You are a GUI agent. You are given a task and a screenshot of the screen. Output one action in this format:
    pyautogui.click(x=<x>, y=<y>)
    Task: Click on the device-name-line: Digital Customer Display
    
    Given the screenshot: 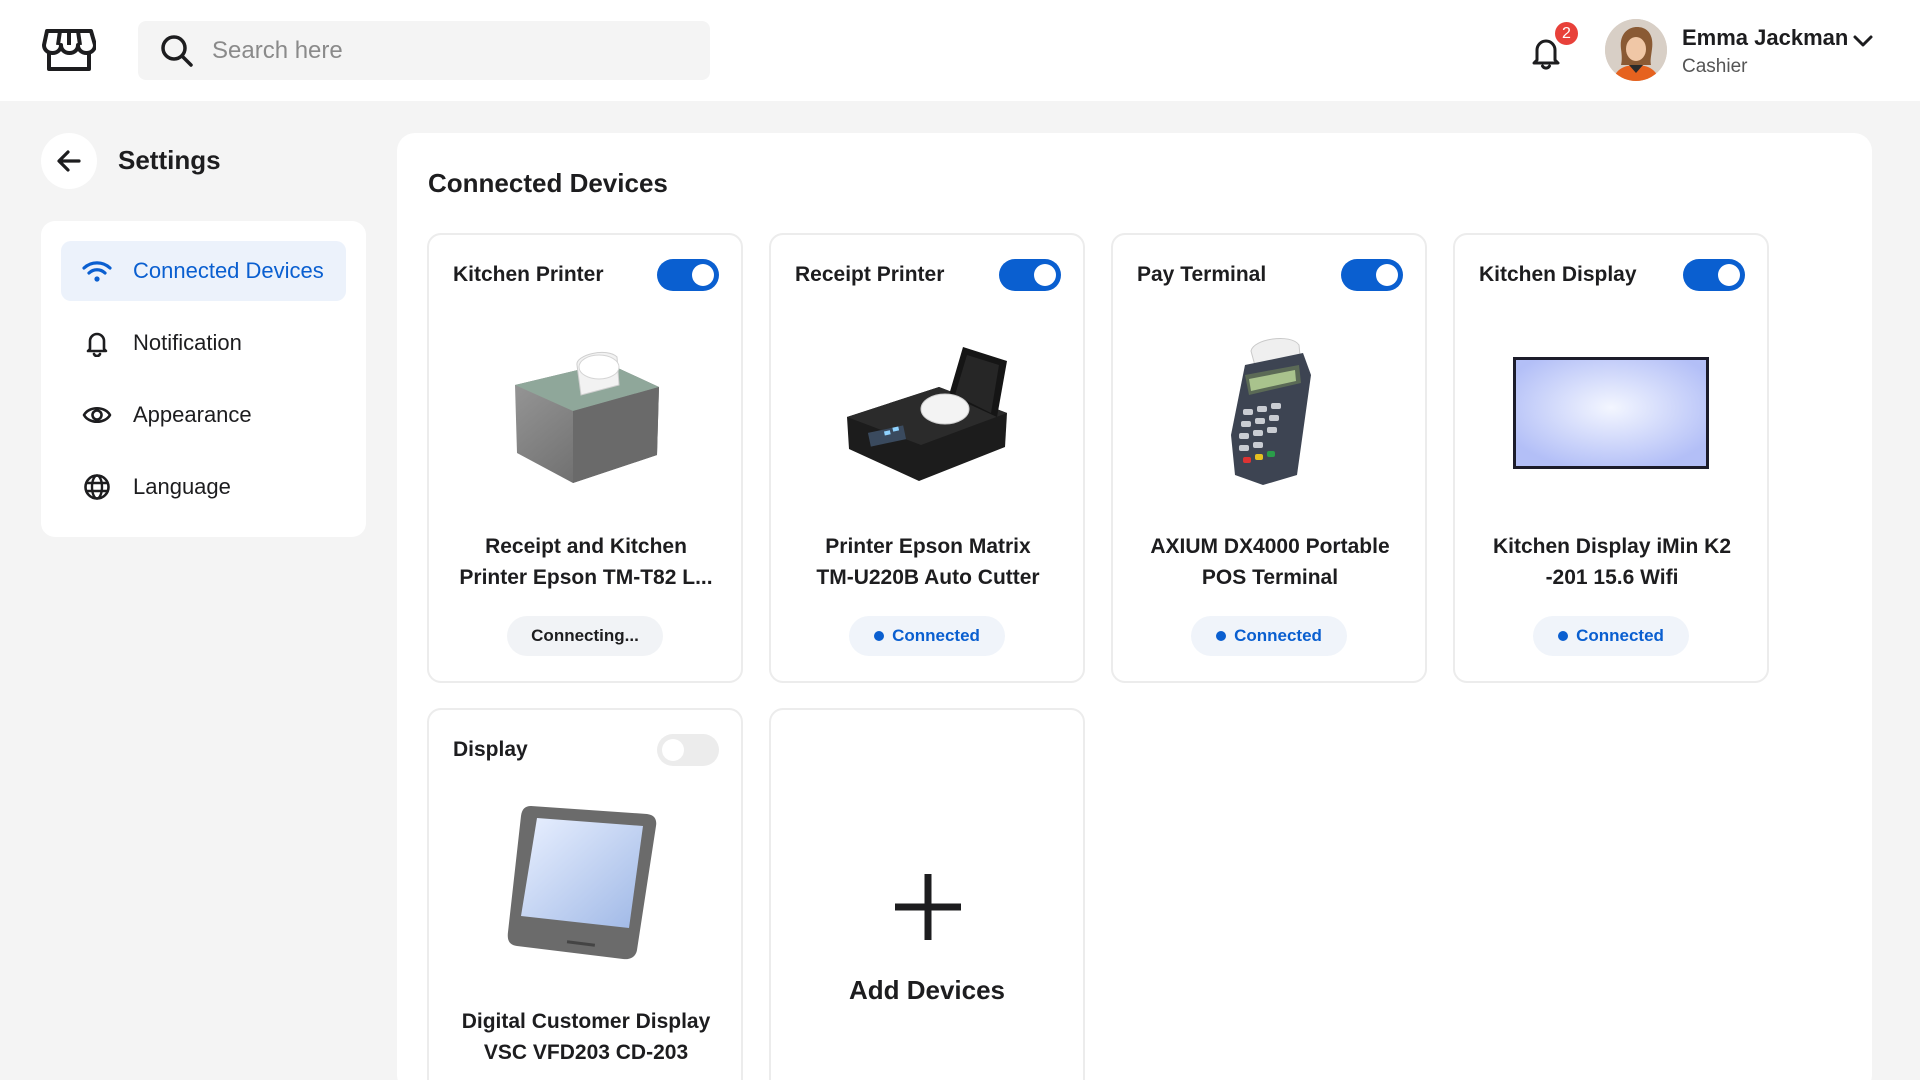 What is the action you would take?
    pyautogui.click(x=586, y=1021)
    